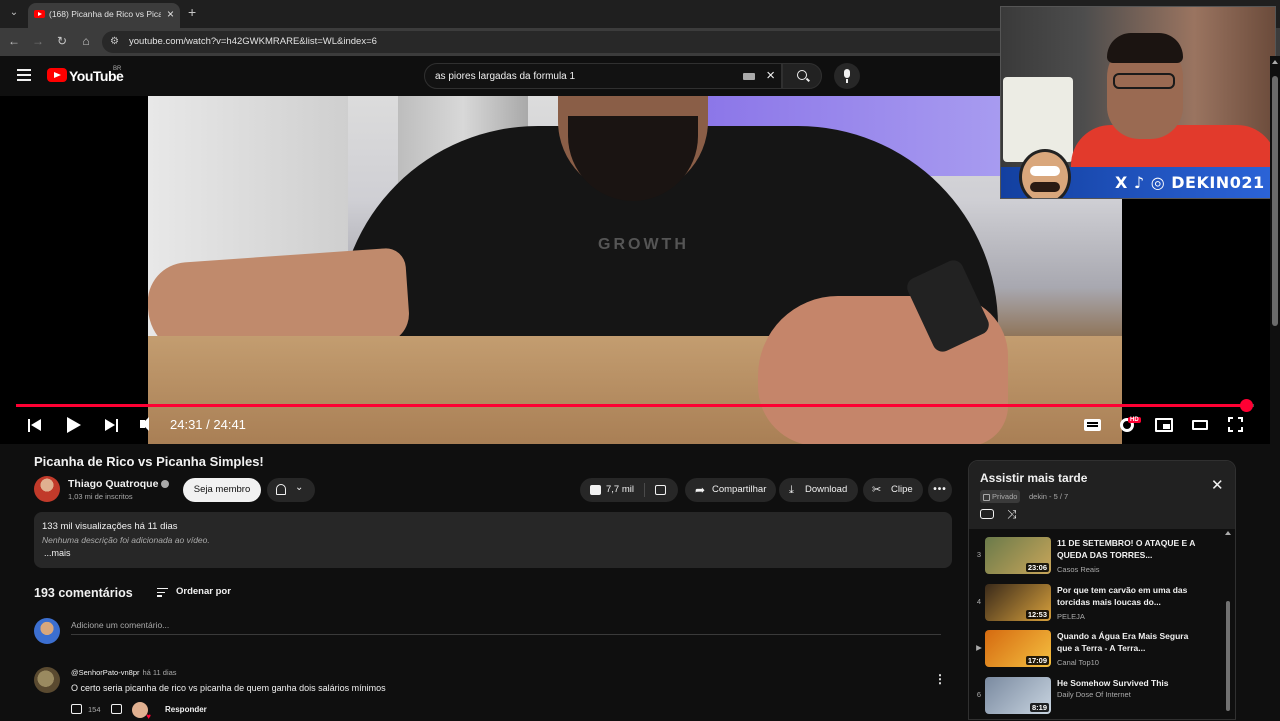 Image resolution: width=1280 pixels, height=721 pixels. What do you see at coordinates (38, 41) in the screenshot?
I see `forward-arrow-icon: →` at bounding box center [38, 41].